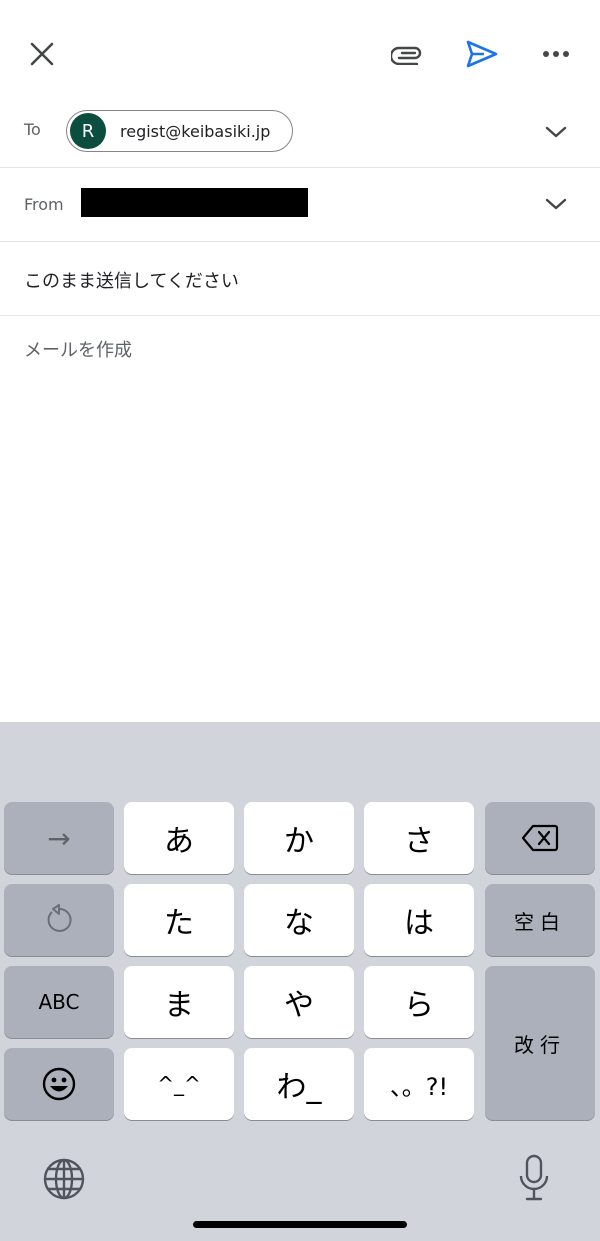 The height and width of the screenshot is (1241, 600). I want to click on key-return: 改行, so click(540, 1043).